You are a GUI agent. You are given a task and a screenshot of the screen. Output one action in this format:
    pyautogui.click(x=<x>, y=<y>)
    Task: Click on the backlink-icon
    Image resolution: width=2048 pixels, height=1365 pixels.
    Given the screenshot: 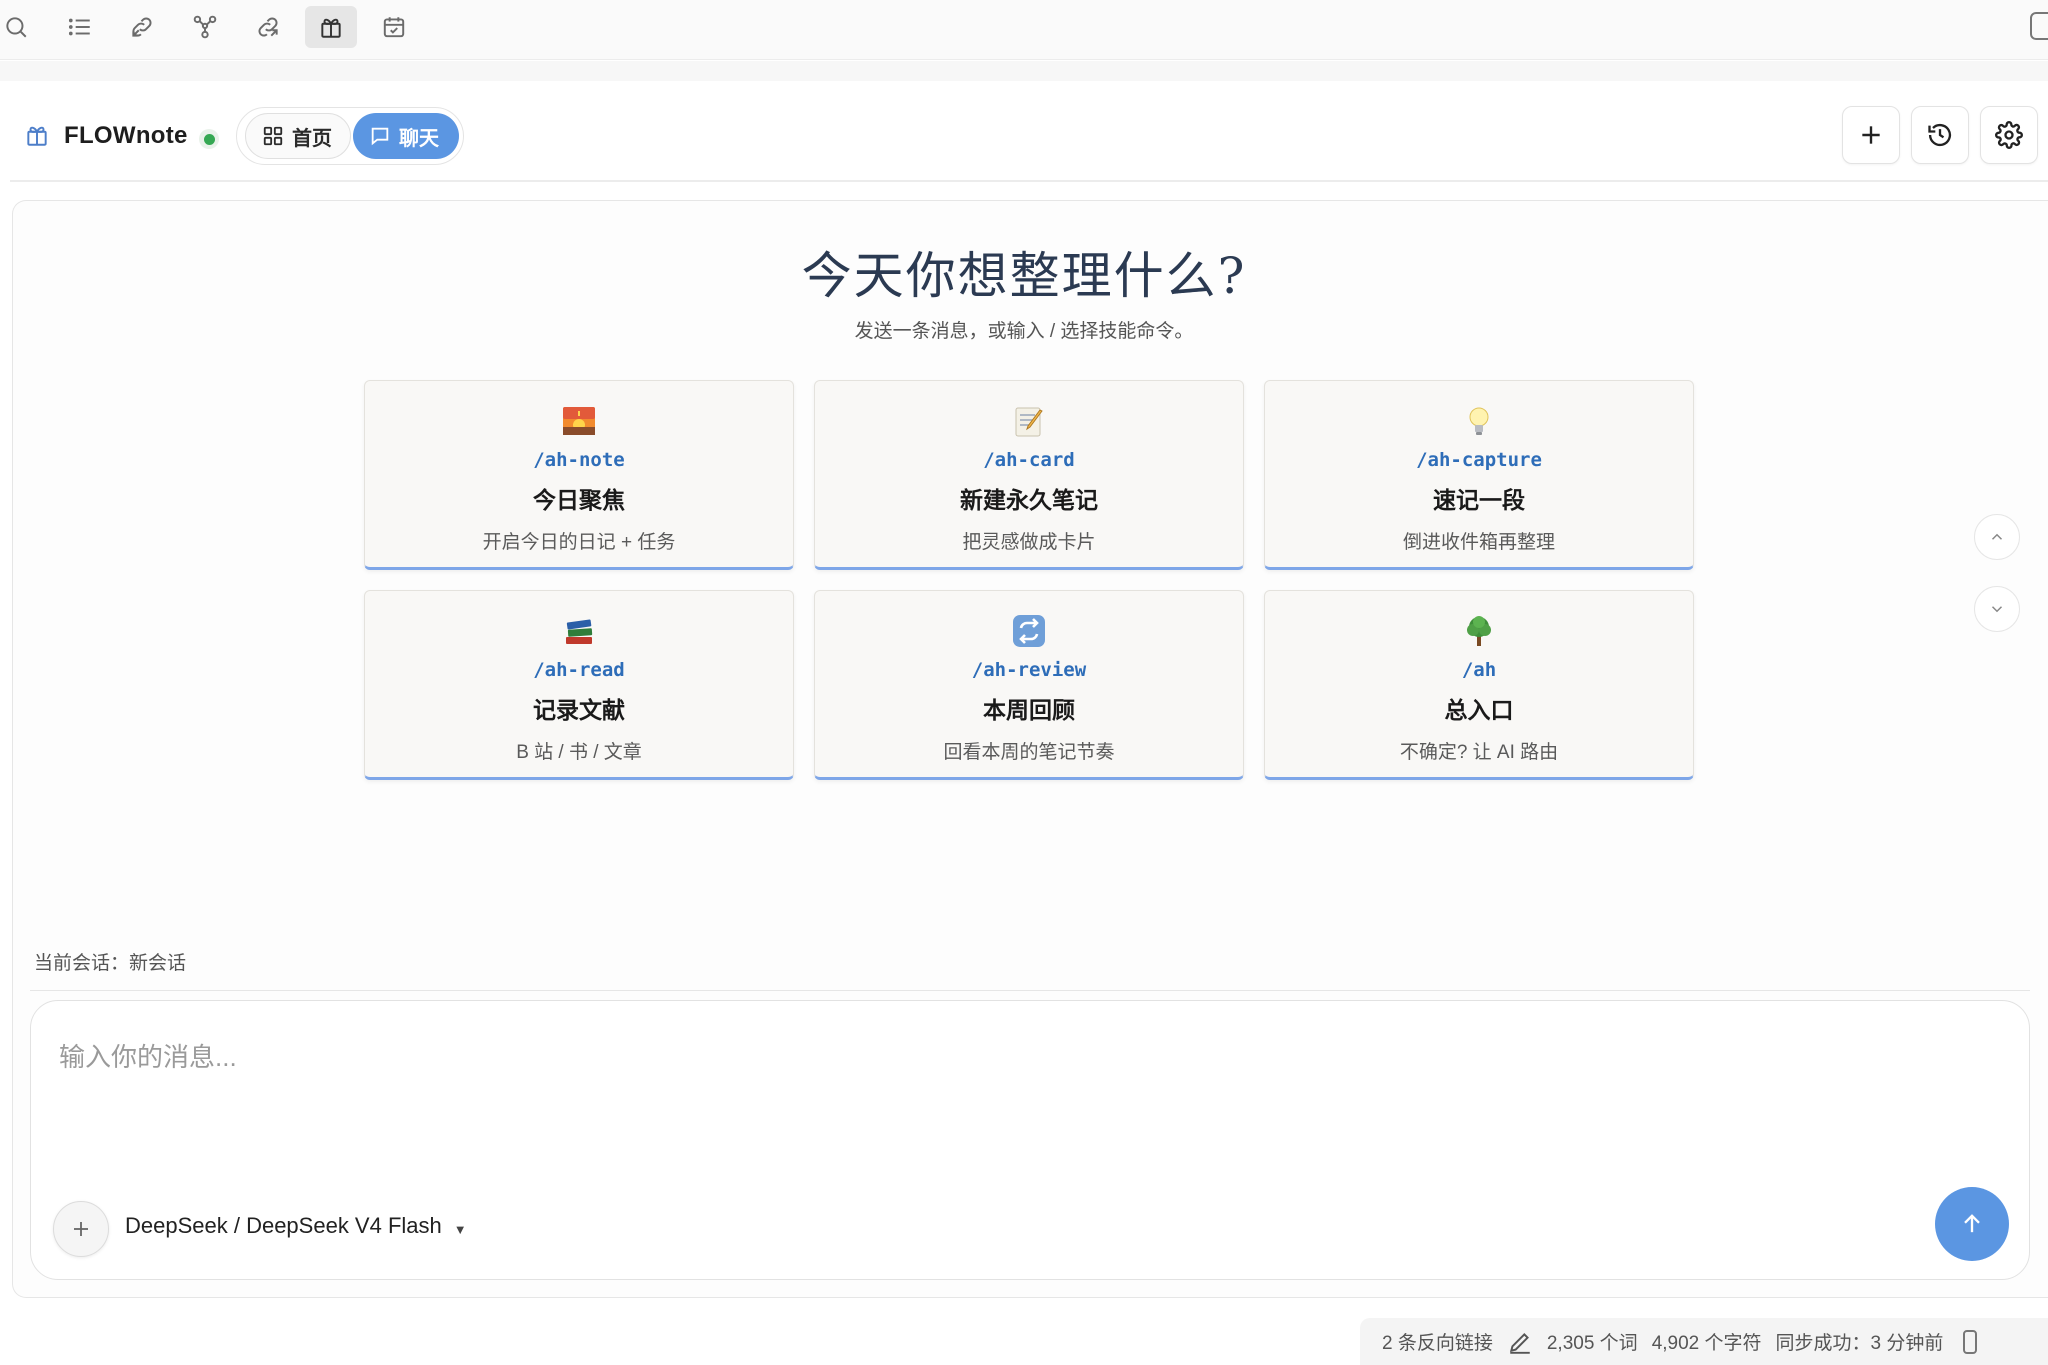 What is the action you would take?
    pyautogui.click(x=142, y=27)
    